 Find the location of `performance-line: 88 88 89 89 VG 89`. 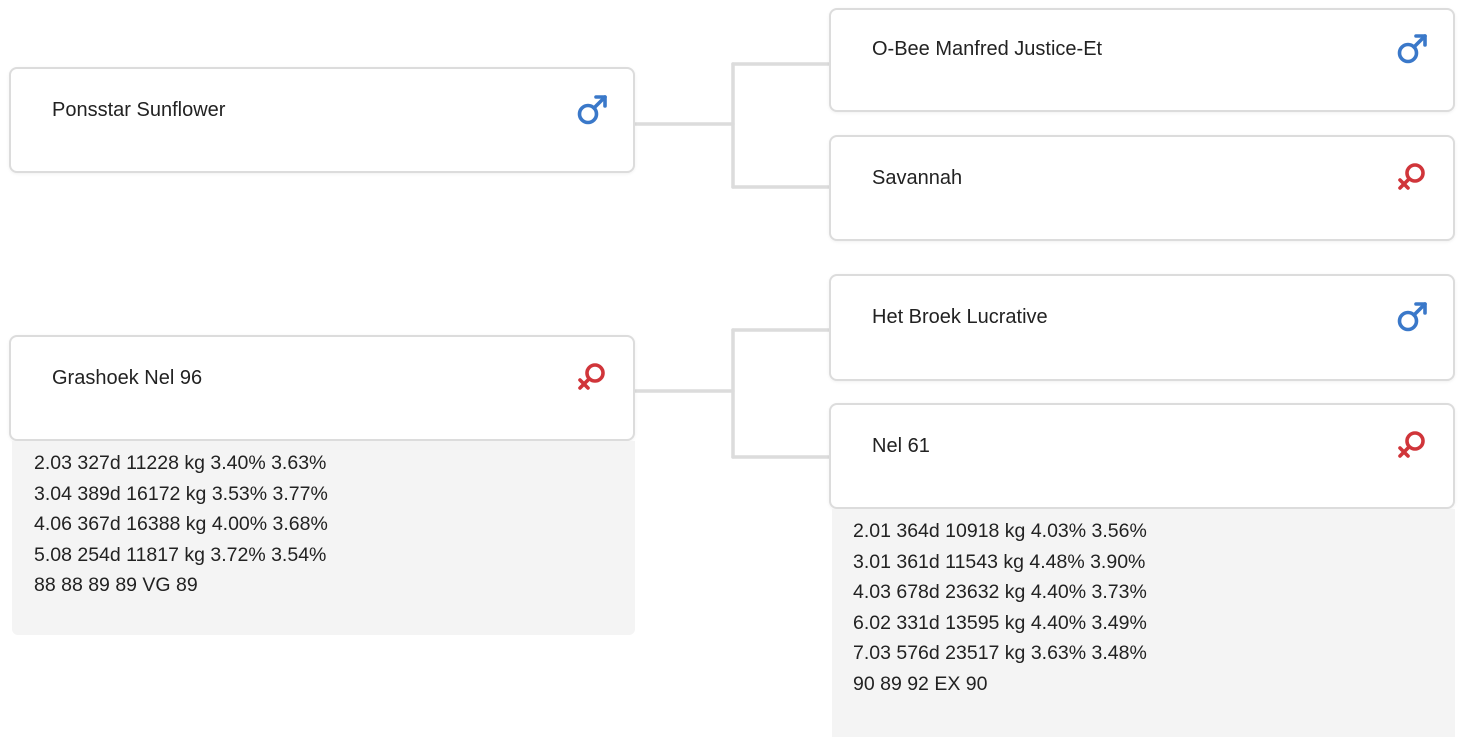

performance-line: 88 88 89 89 VG 89 is located at coordinates (116, 585).